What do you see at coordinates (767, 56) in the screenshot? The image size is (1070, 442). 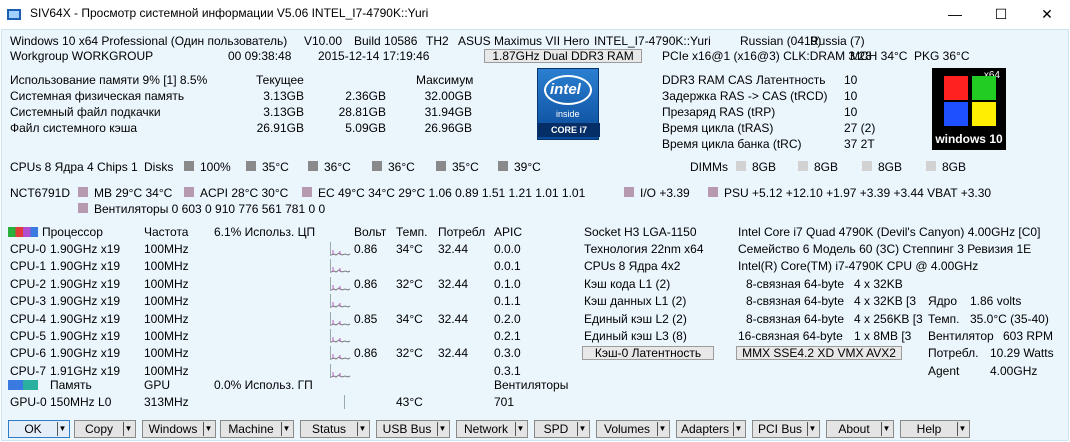 I see `pcie-info: PCIe x16@1 (x16@3) CLK:DRAM 3:28` at bounding box center [767, 56].